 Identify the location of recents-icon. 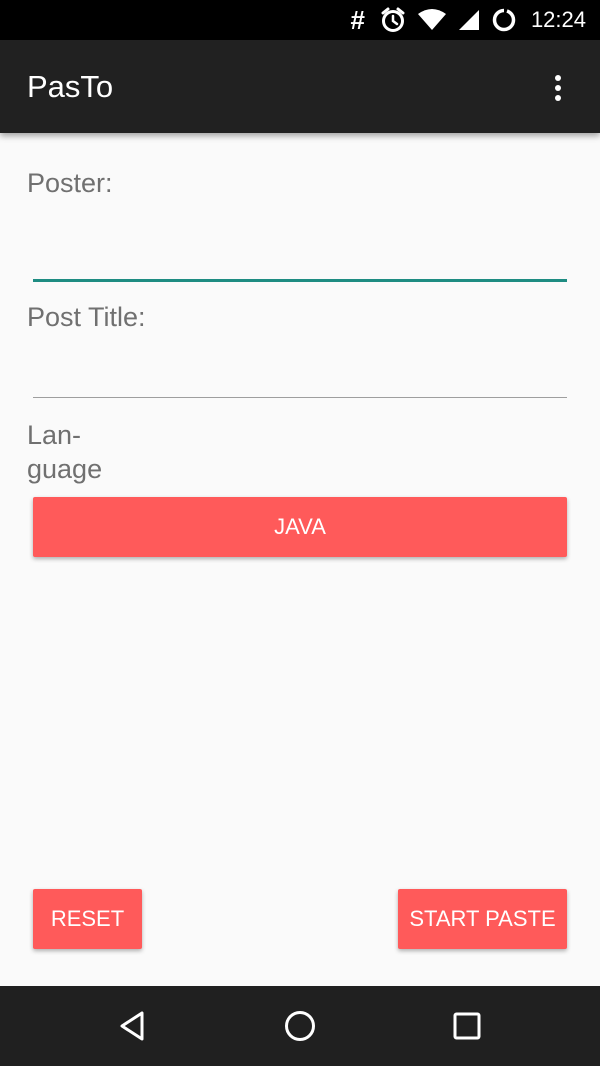
(467, 1026).